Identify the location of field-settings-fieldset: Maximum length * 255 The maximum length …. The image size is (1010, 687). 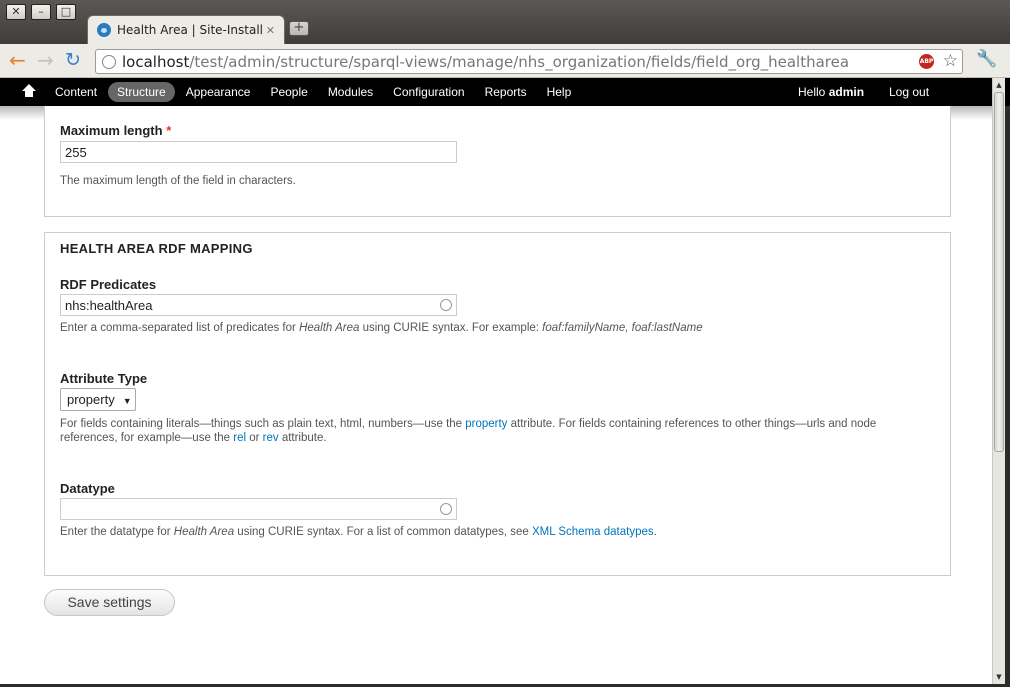
(497, 161).